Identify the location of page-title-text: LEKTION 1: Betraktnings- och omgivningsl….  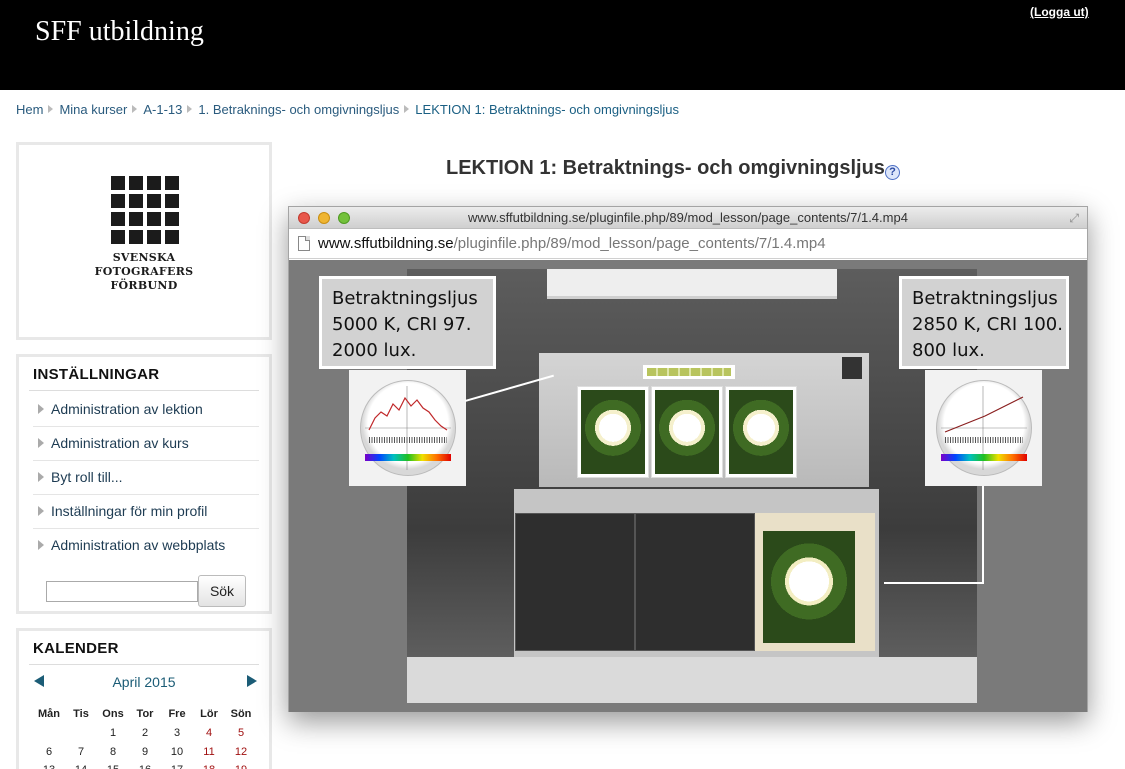
(665, 168).